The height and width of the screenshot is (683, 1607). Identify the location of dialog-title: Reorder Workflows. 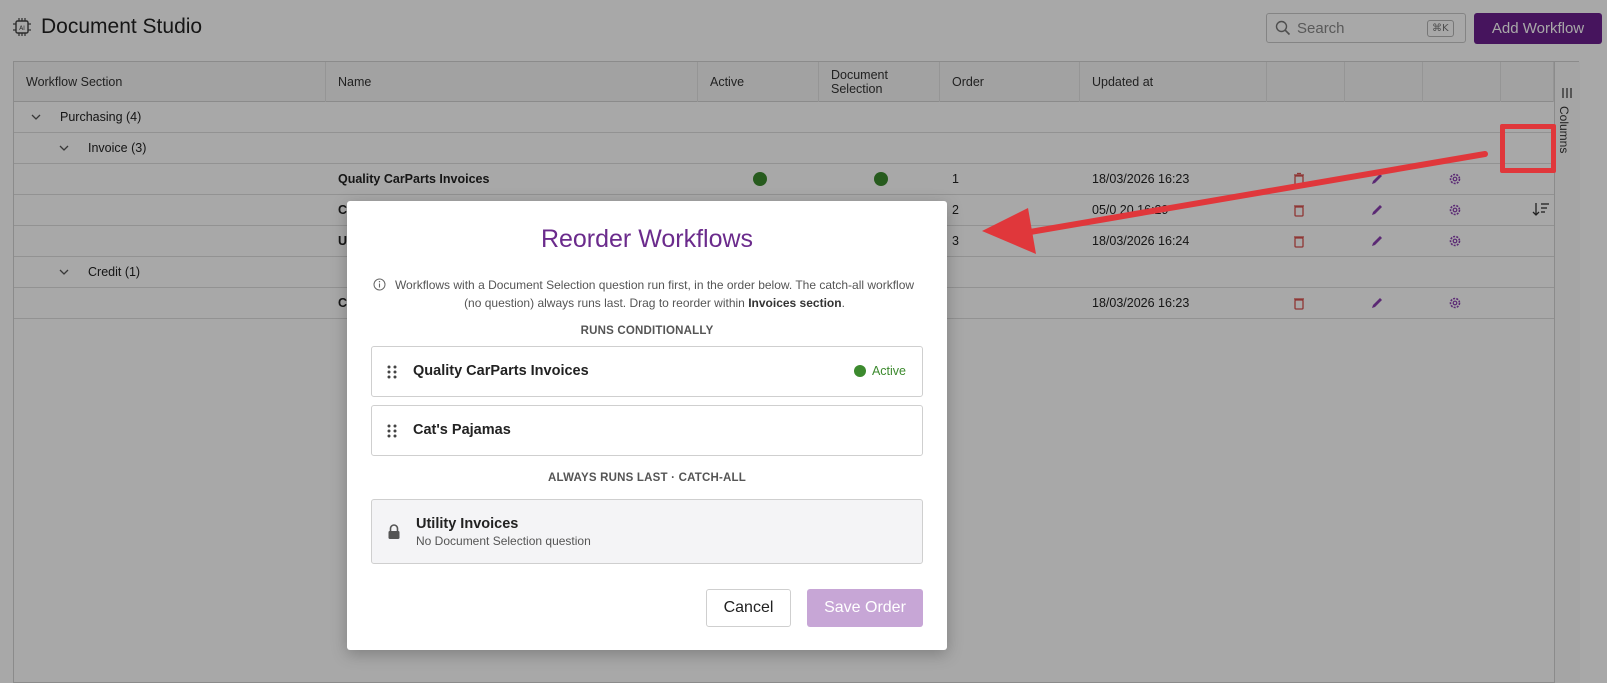
(647, 239).